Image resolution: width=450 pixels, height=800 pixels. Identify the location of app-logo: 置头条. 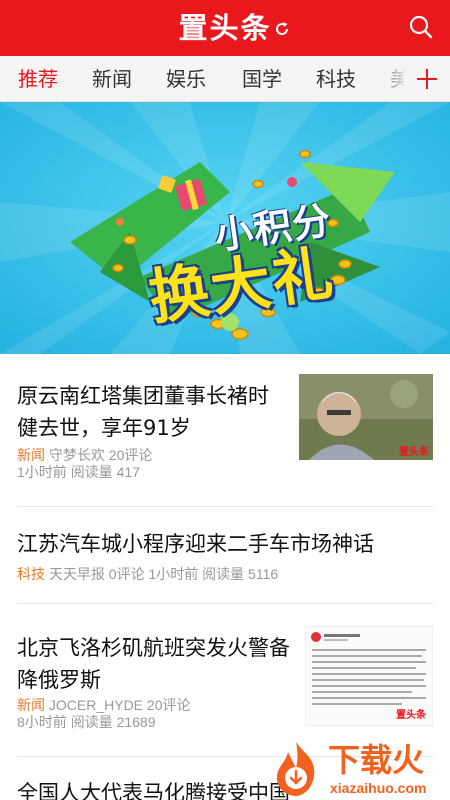
(225, 28).